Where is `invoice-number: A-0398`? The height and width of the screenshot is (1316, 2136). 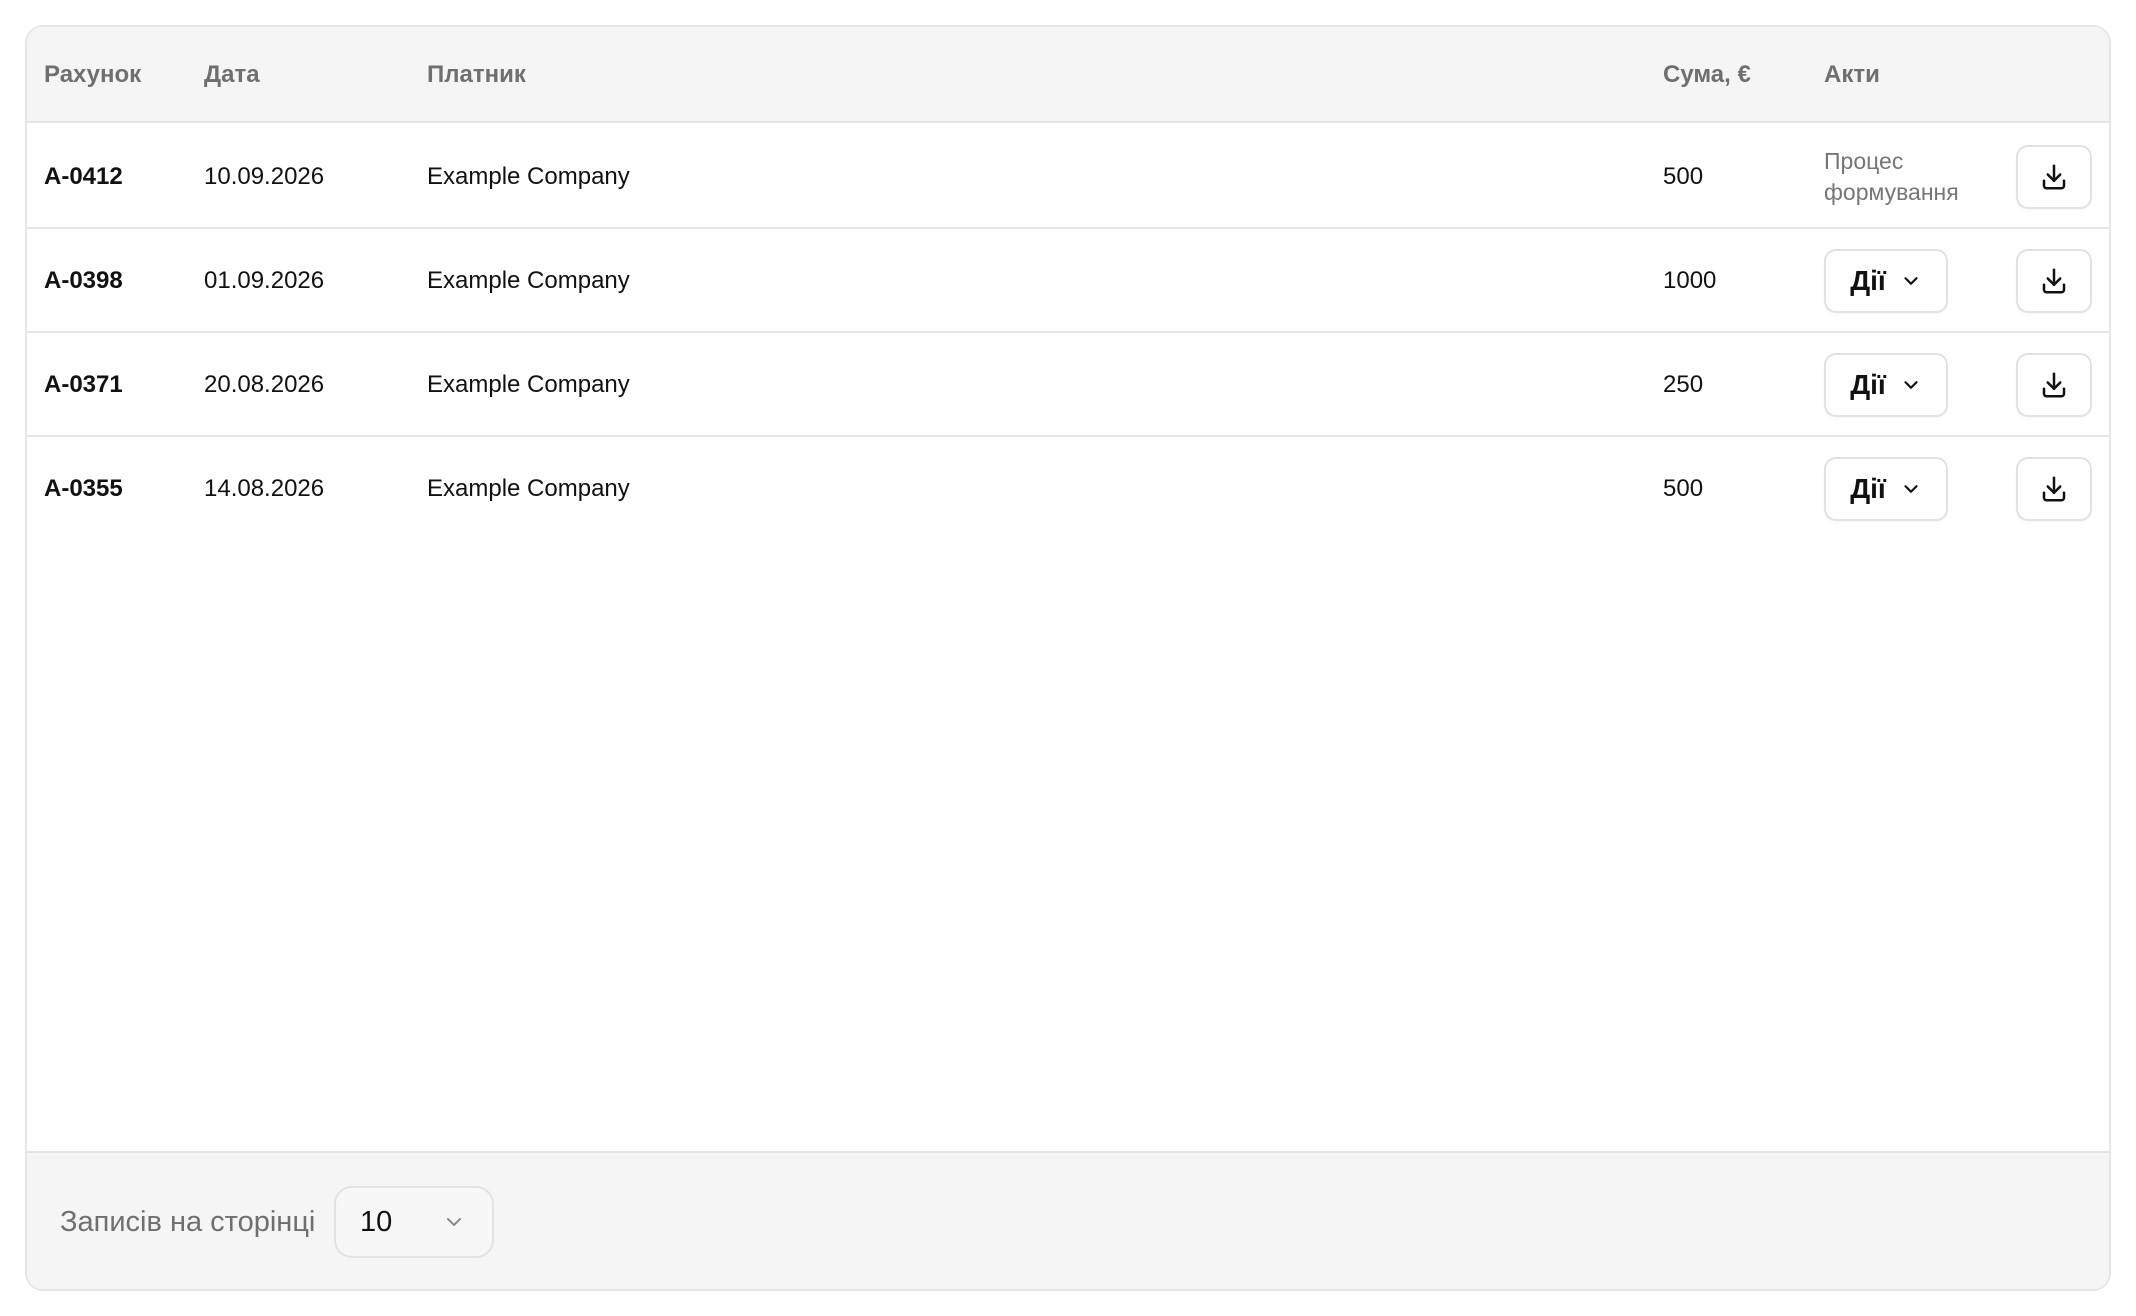 invoice-number: A-0398 is located at coordinates (83, 280).